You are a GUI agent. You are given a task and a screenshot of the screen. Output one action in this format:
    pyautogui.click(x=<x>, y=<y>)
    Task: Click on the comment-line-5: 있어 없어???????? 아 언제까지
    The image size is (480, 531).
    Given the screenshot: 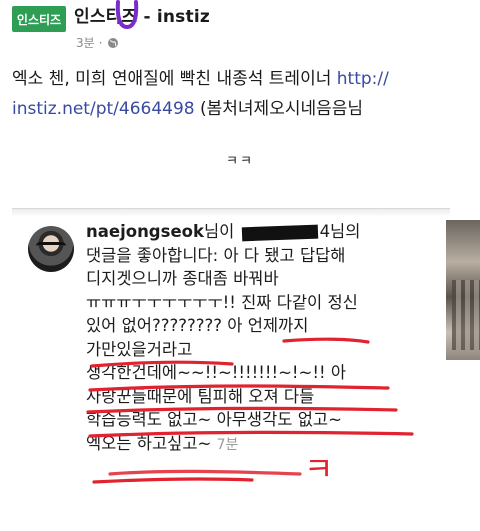 What is the action you would take?
    pyautogui.click(x=197, y=325)
    